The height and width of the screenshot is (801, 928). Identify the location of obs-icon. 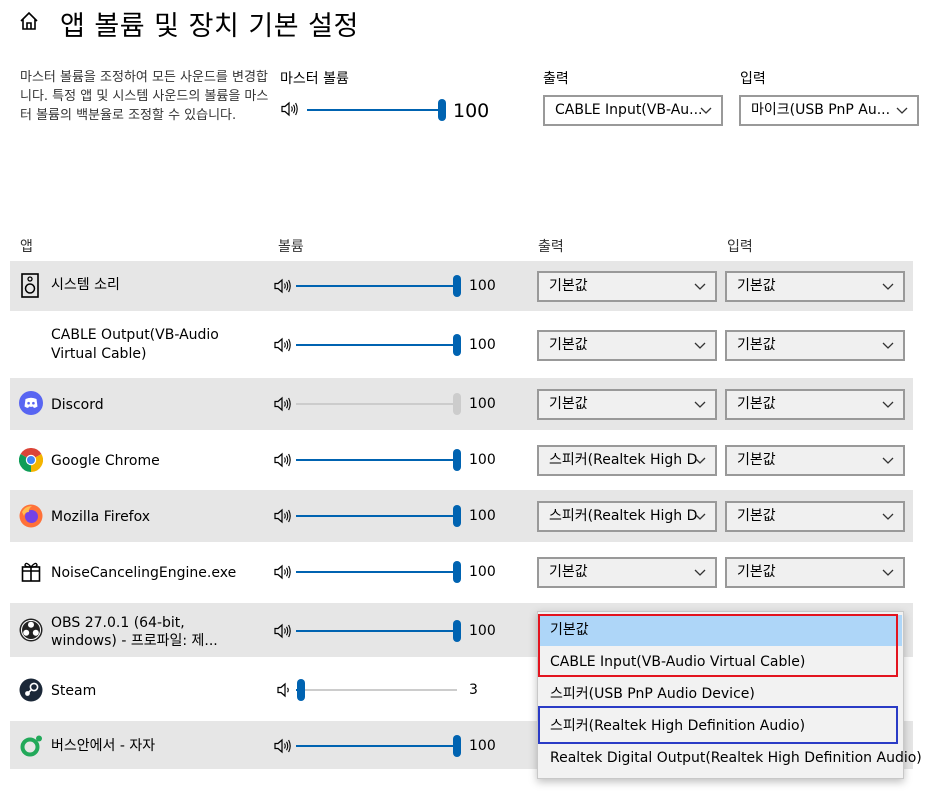
(31, 630).